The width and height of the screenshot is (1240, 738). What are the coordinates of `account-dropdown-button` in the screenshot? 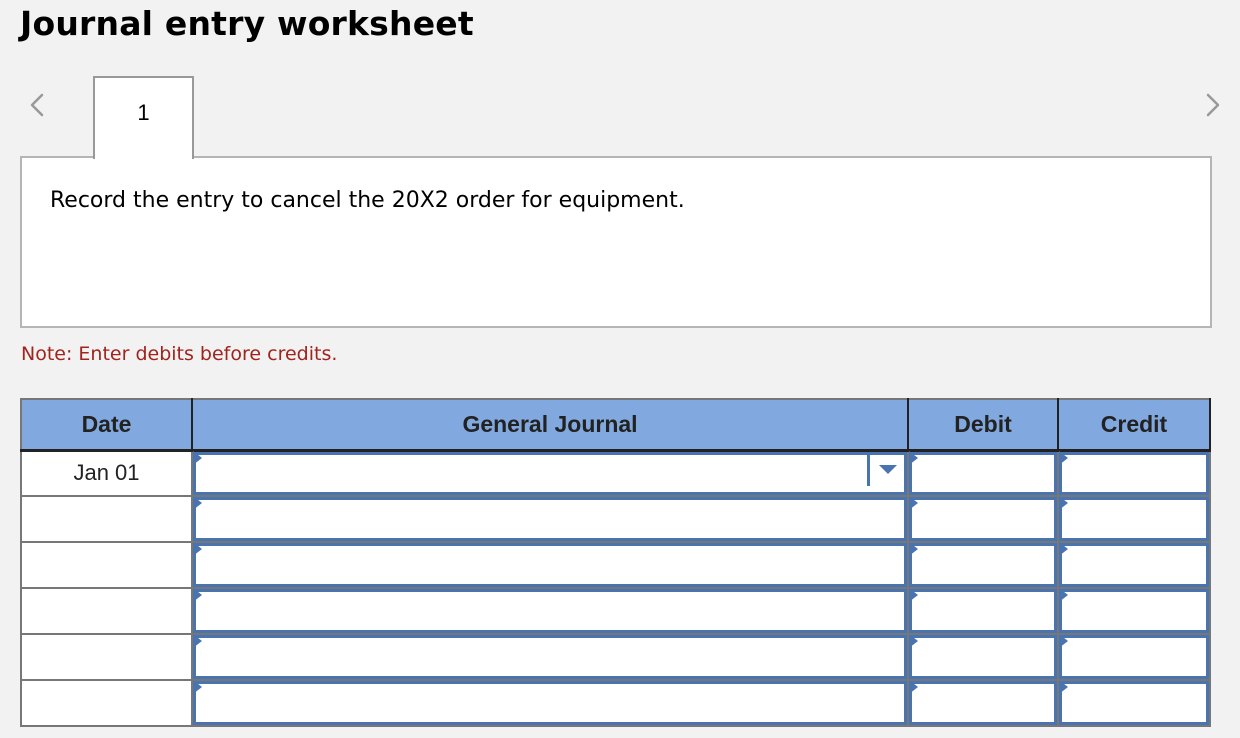 It's located at (887, 474).